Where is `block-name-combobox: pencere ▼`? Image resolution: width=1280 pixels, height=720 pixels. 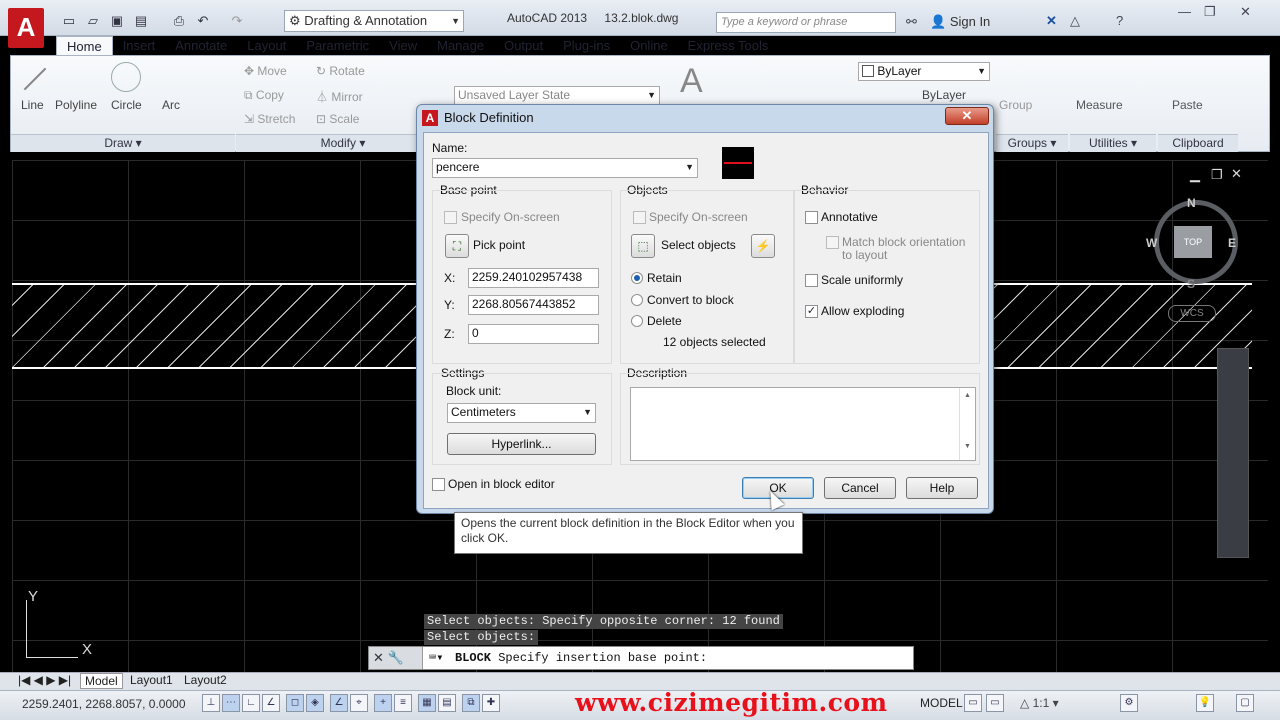 block-name-combobox: pencere ▼ is located at coordinates (565, 168).